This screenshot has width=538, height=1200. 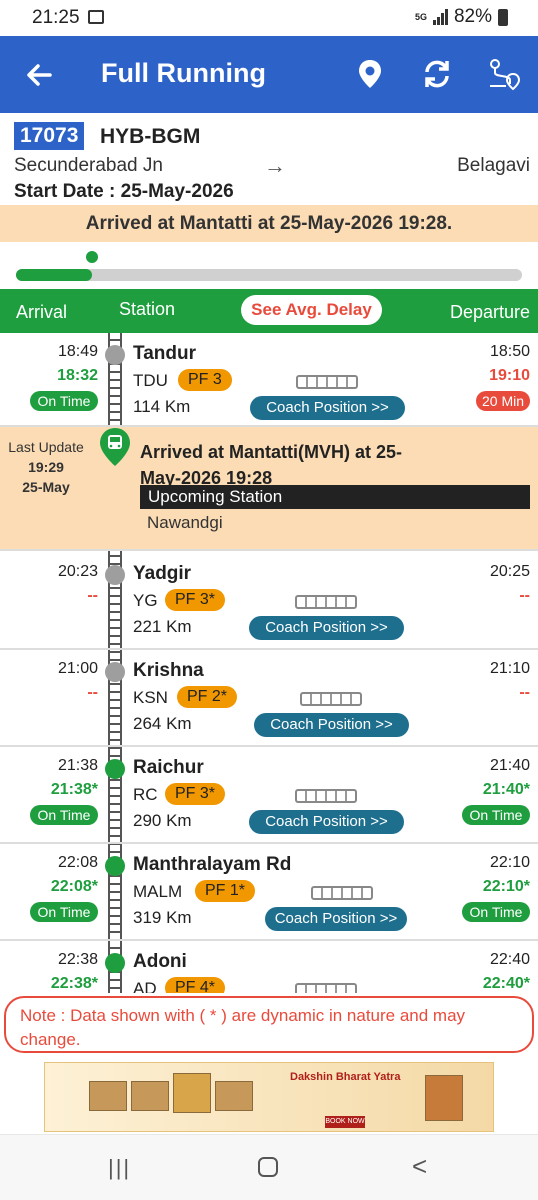 What do you see at coordinates (506, 983) in the screenshot?
I see `actual-departure: 22:40*` at bounding box center [506, 983].